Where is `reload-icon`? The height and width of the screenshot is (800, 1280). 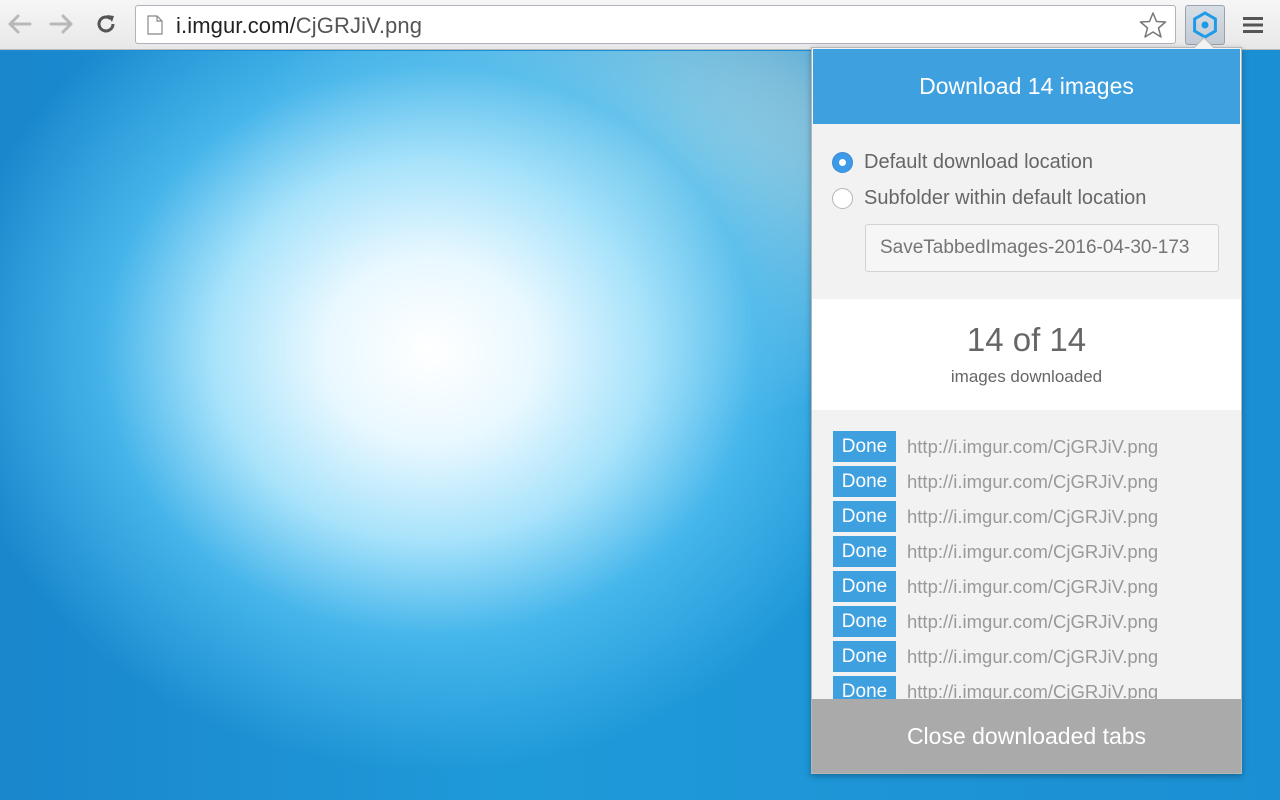 reload-icon is located at coordinates (106, 24).